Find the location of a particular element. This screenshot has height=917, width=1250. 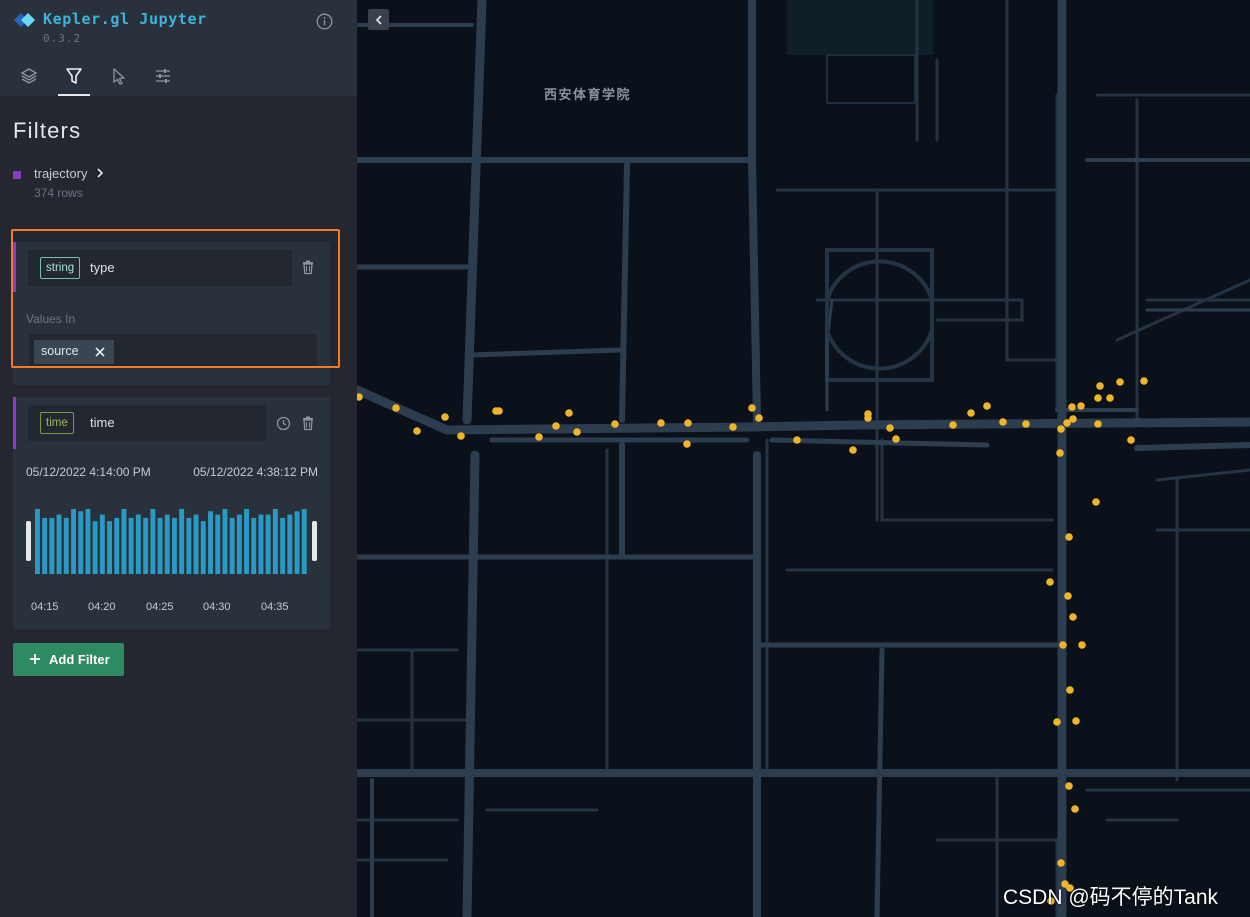

dataset-color-swatch is located at coordinates (17, 175).